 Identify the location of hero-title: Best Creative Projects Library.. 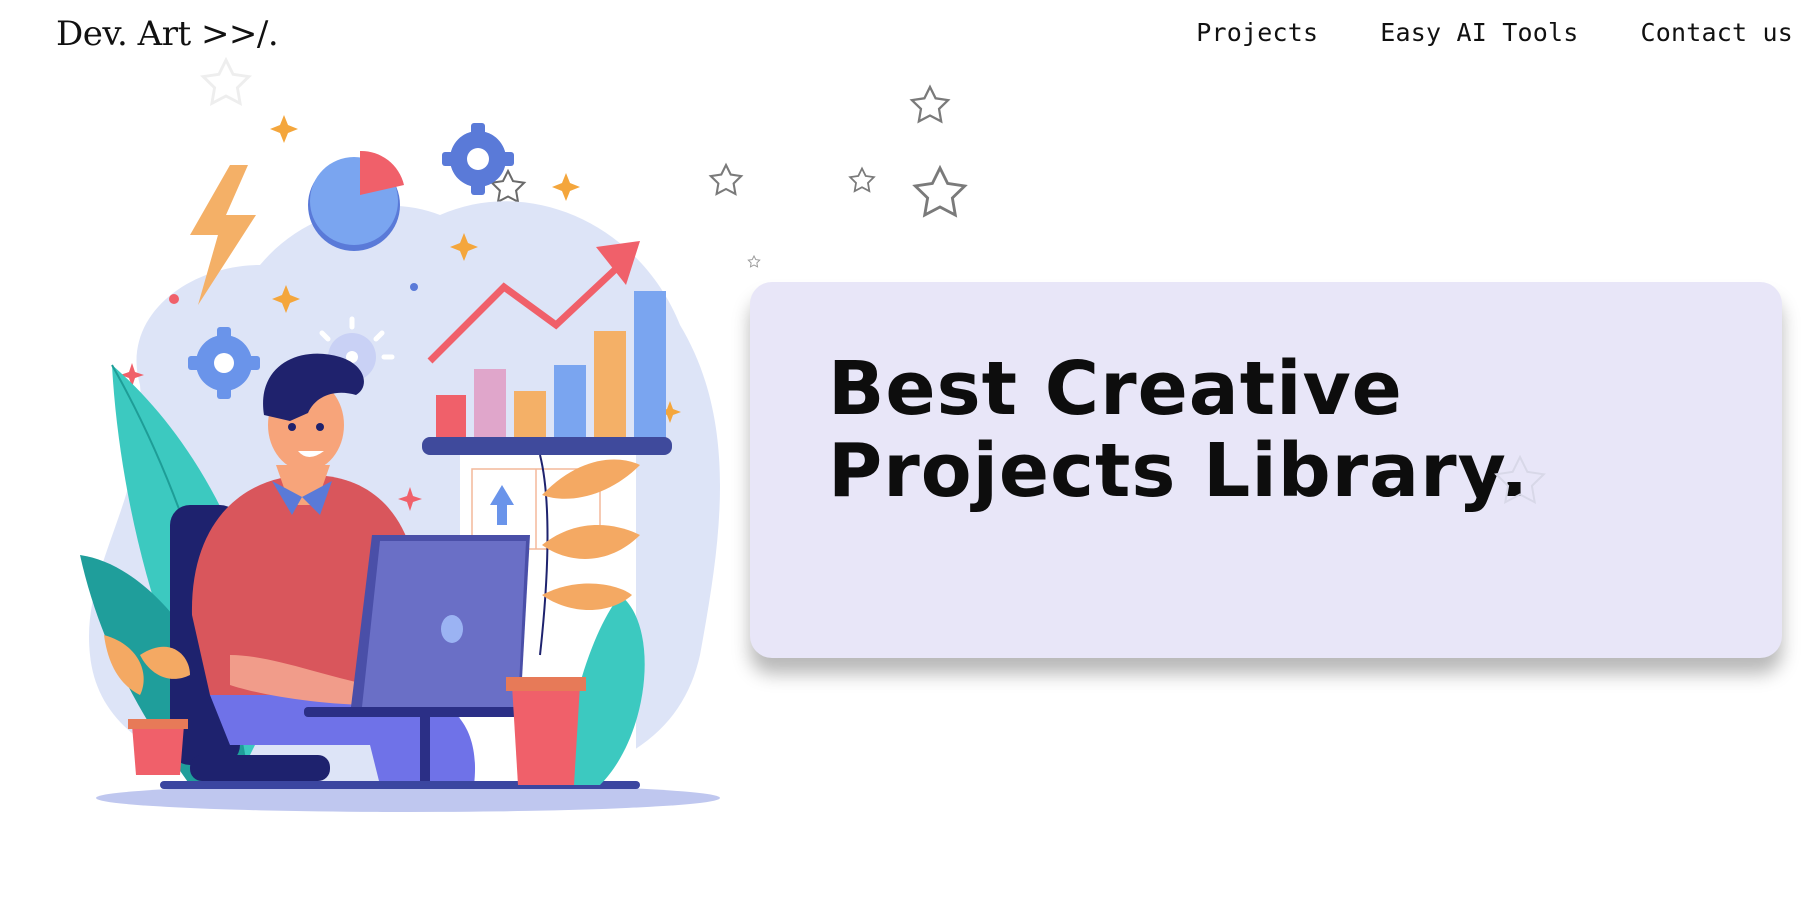
(1179, 430).